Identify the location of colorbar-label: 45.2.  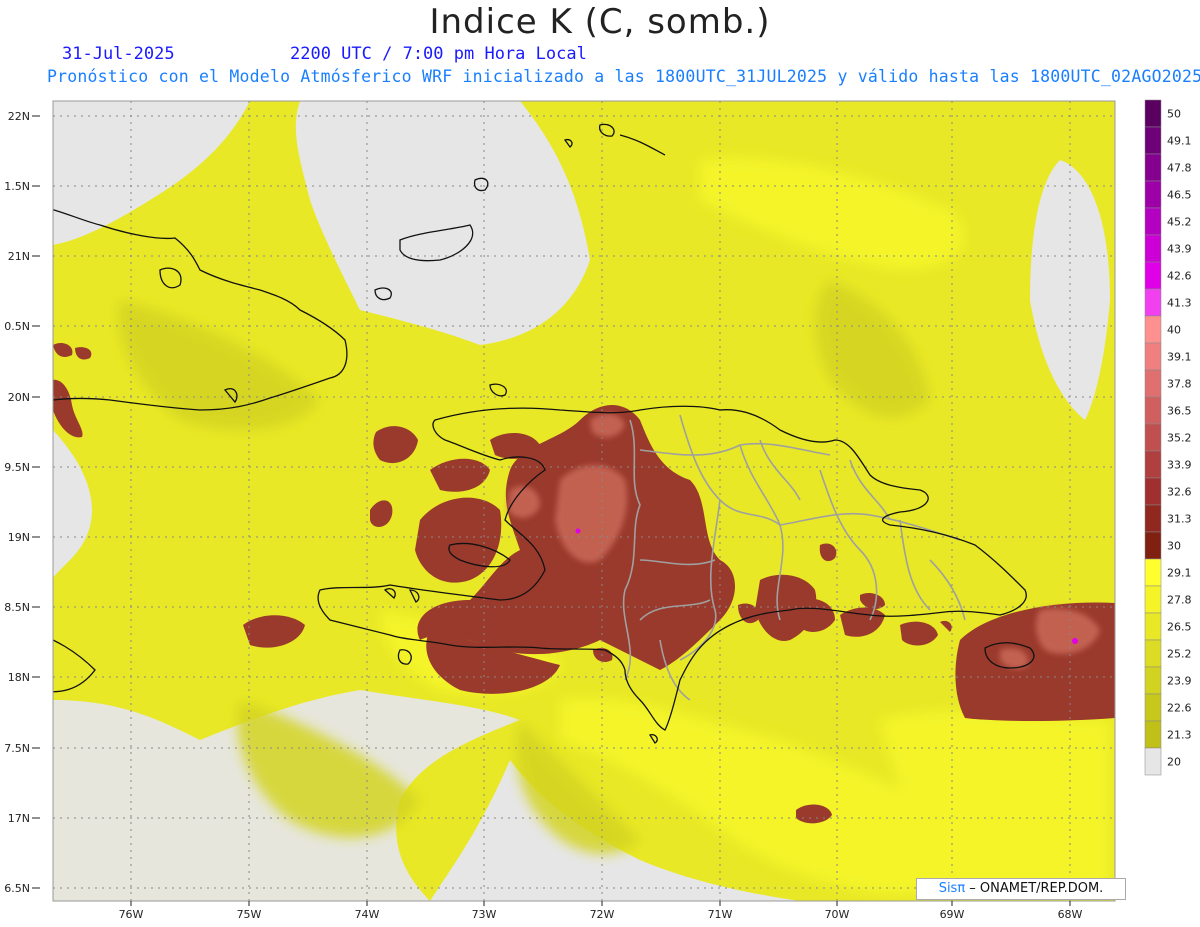
(1179, 222).